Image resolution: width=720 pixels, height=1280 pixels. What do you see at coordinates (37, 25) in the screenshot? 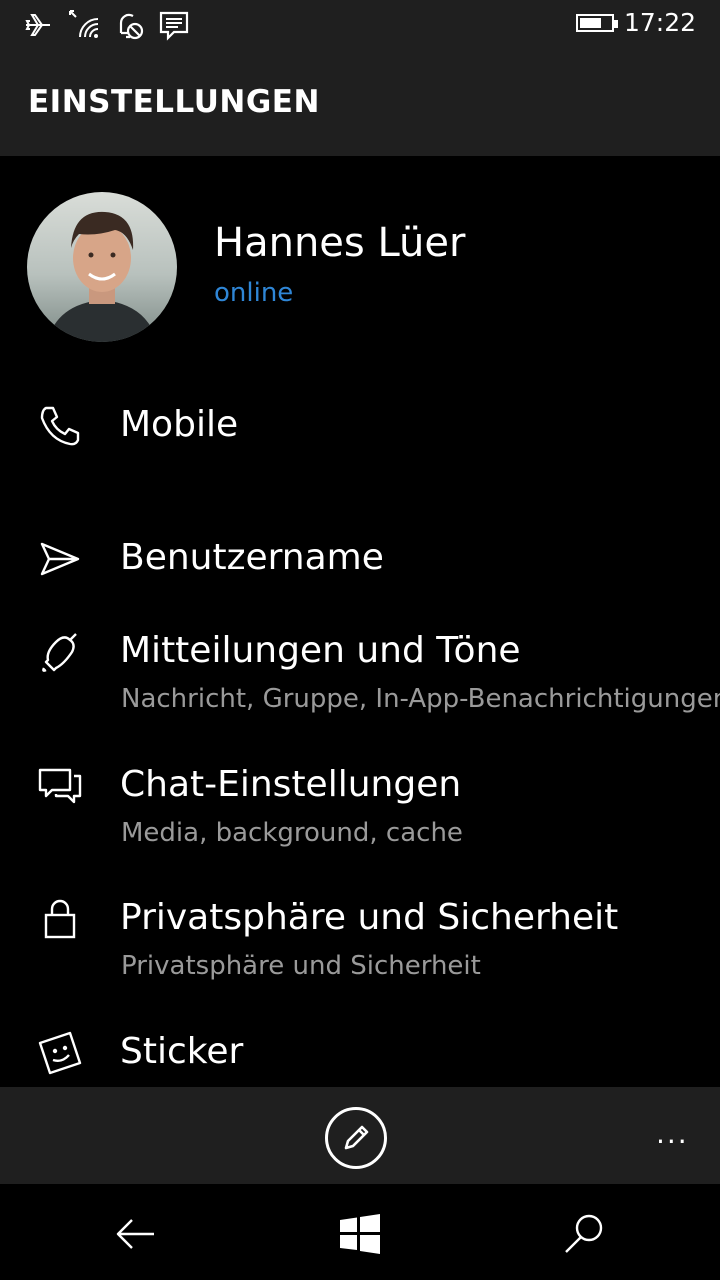
I see `airplane-icon` at bounding box center [37, 25].